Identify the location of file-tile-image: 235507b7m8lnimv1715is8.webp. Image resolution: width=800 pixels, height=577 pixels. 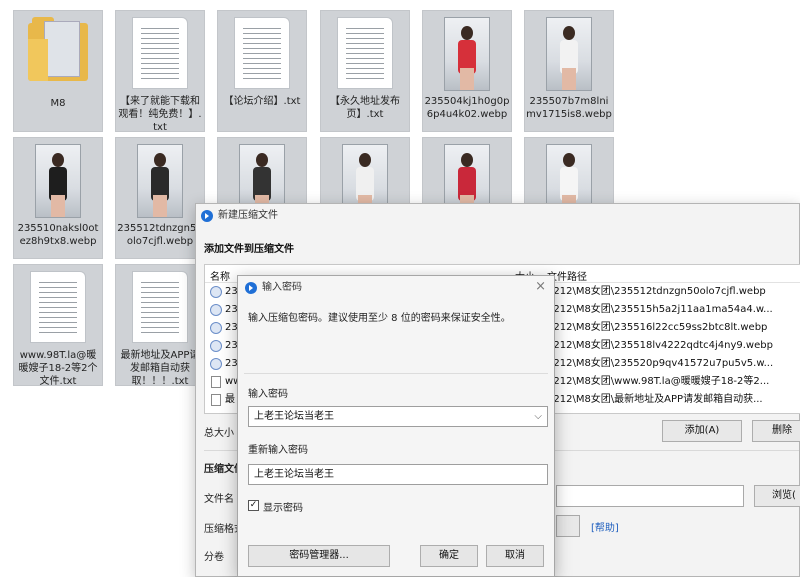
(569, 71).